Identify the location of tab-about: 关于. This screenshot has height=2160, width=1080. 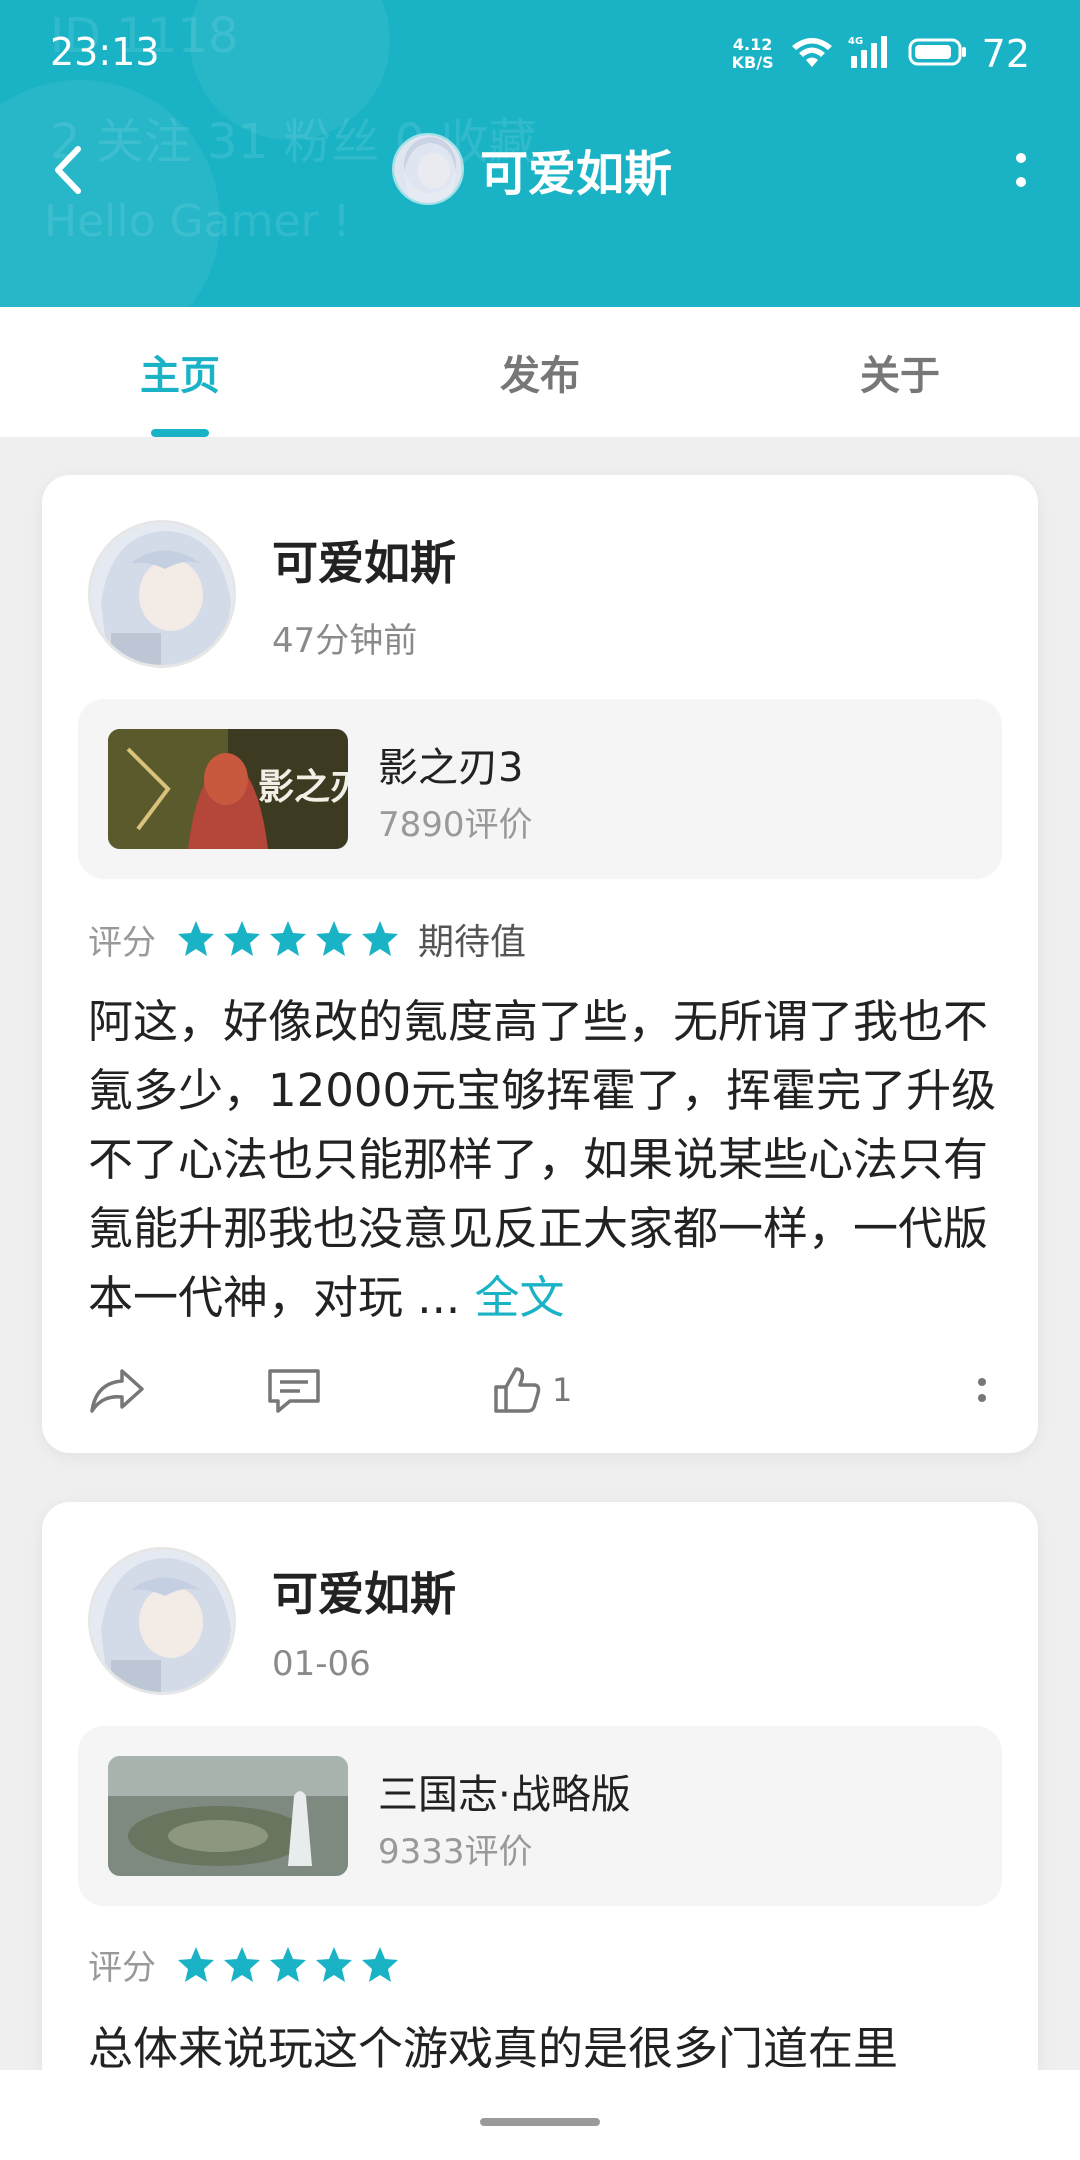
(876, 372).